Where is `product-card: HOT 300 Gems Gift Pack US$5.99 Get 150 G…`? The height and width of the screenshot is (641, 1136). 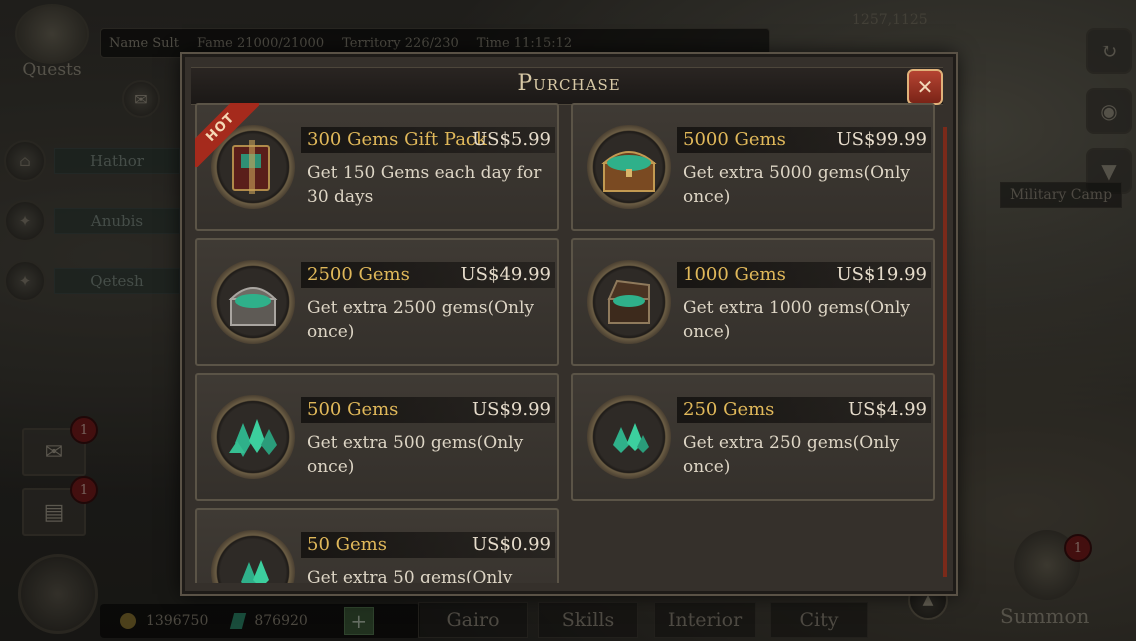 product-card: HOT 300 Gems Gift Pack US$5.99 Get 150 G… is located at coordinates (377, 167).